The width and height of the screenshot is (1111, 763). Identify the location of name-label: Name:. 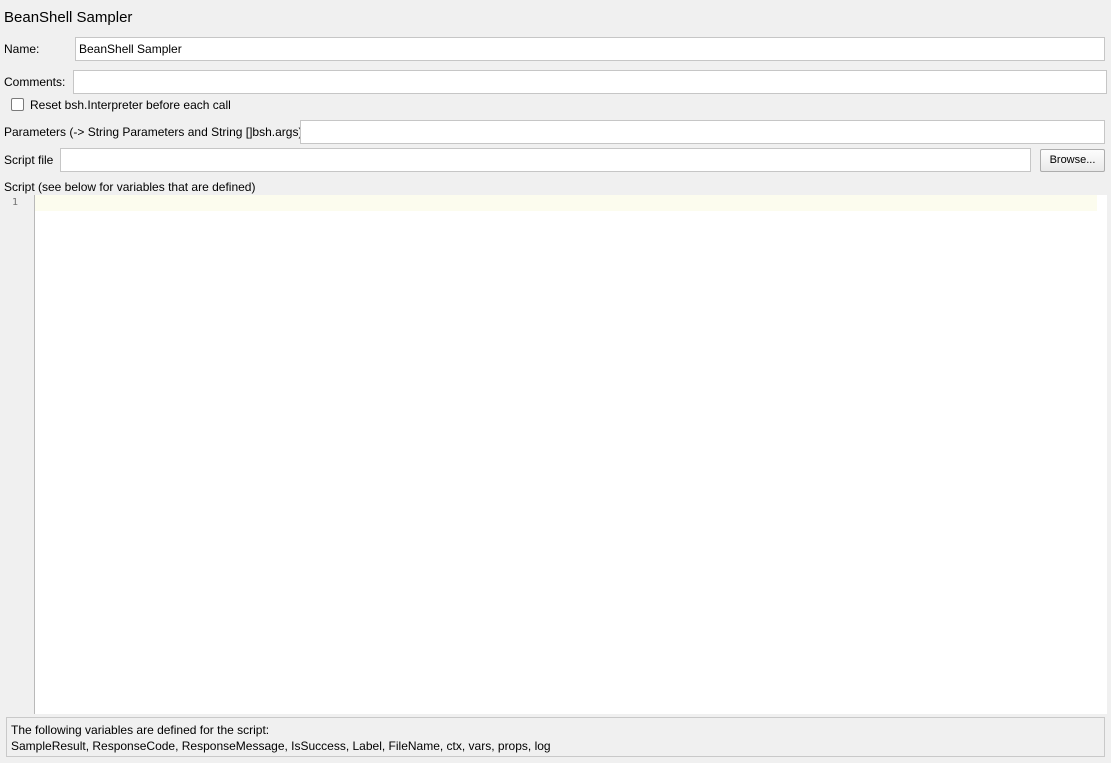
(22, 49).